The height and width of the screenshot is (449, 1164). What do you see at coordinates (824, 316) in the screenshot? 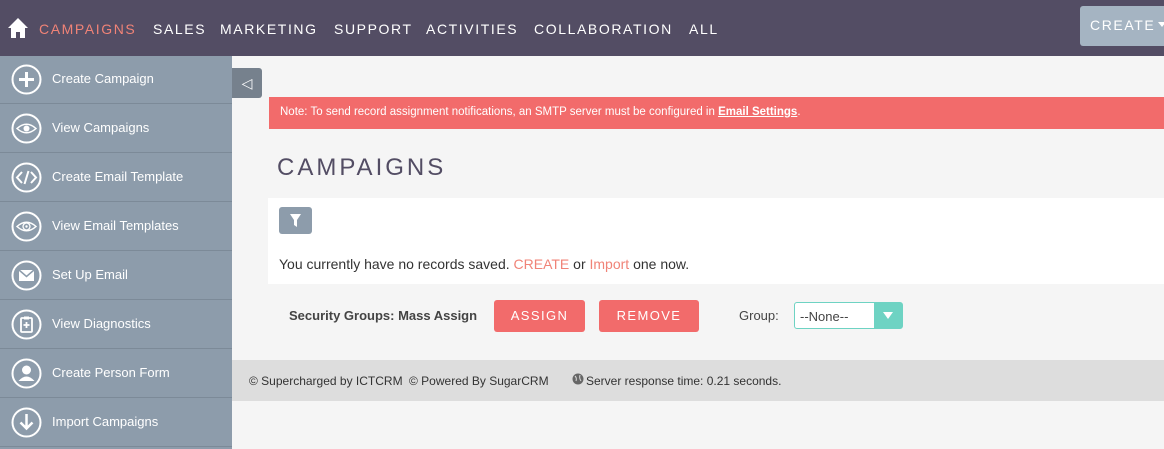
I see `group-select-value: --None--` at bounding box center [824, 316].